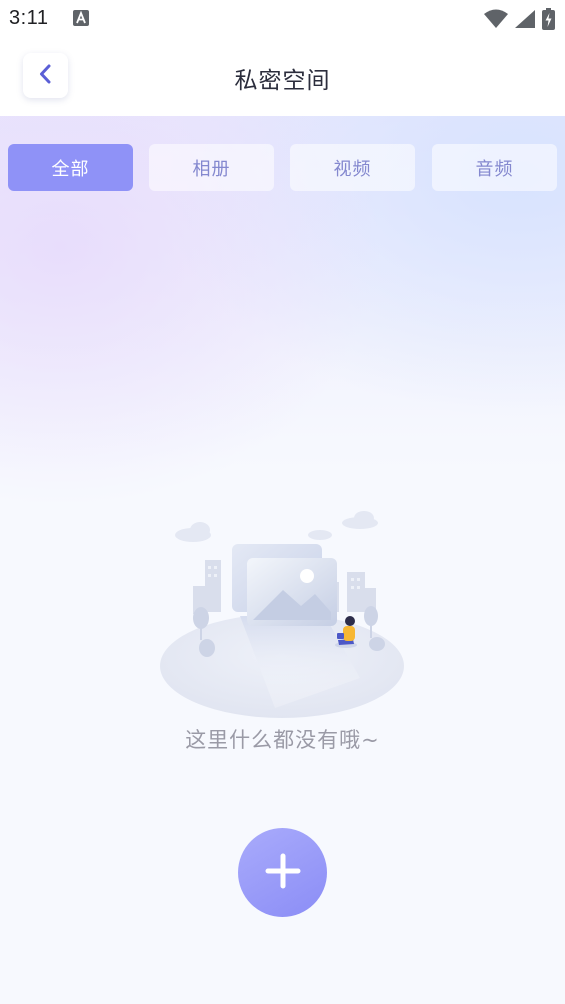 The height and width of the screenshot is (1004, 565). What do you see at coordinates (282, 740) in the screenshot?
I see `empty-state-message: 这里什么都没有哦~` at bounding box center [282, 740].